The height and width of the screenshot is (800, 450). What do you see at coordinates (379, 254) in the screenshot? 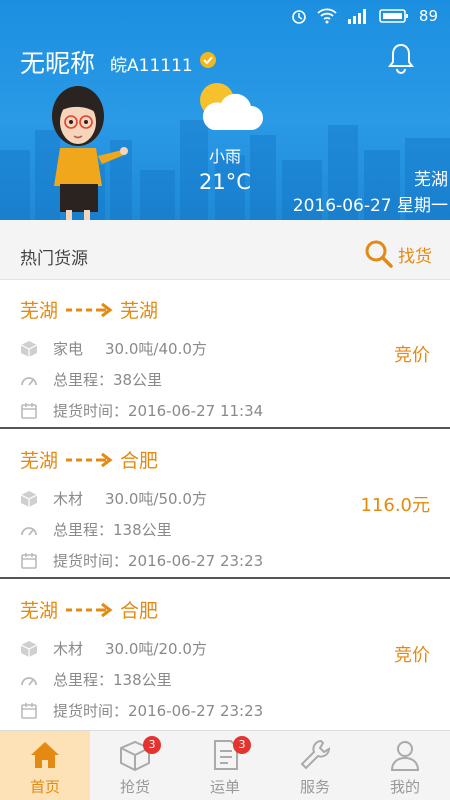
I see `search-icon` at bounding box center [379, 254].